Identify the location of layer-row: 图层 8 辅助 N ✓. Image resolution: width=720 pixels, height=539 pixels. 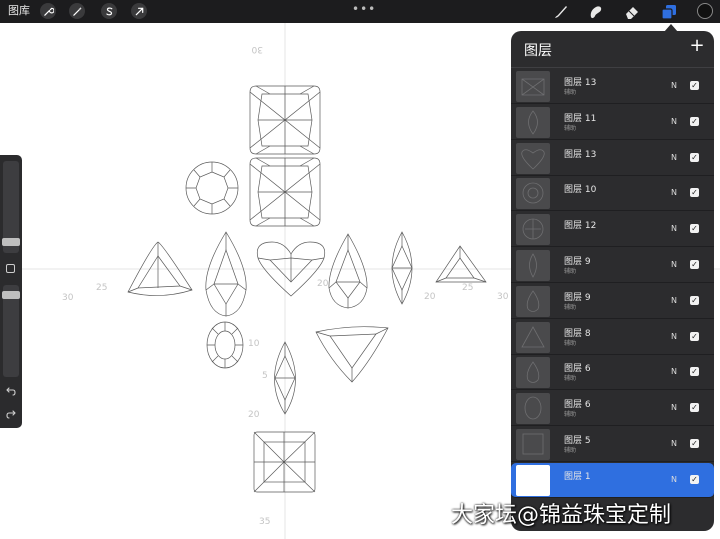
(612, 337).